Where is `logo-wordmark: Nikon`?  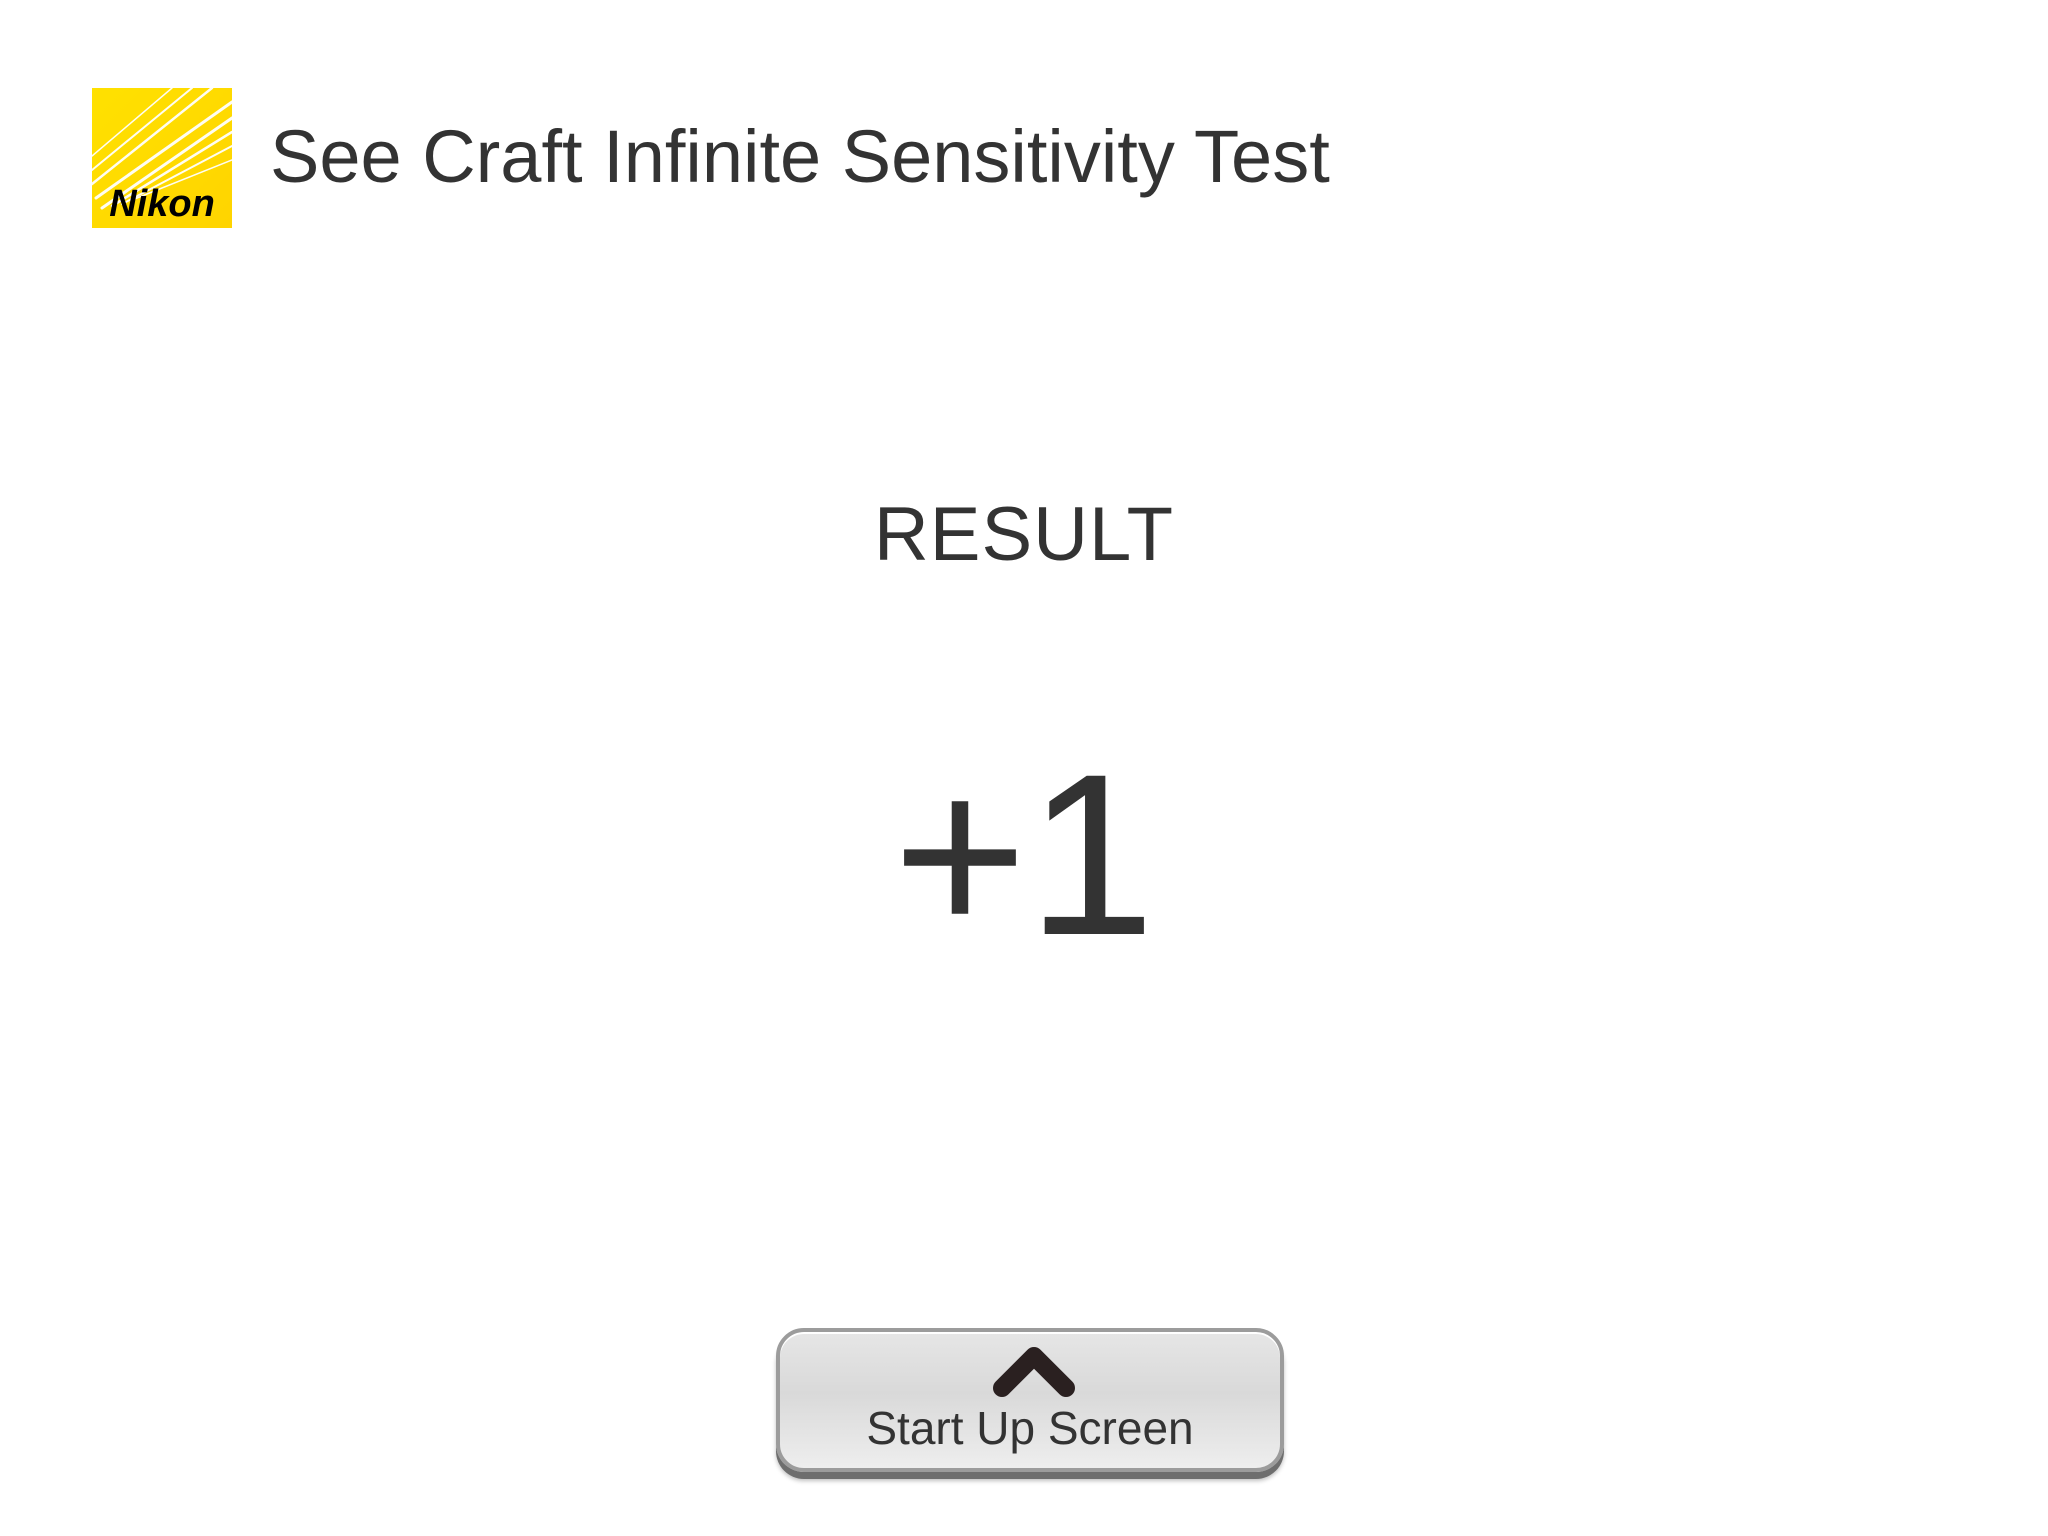
logo-wordmark: Nikon is located at coordinates (162, 204).